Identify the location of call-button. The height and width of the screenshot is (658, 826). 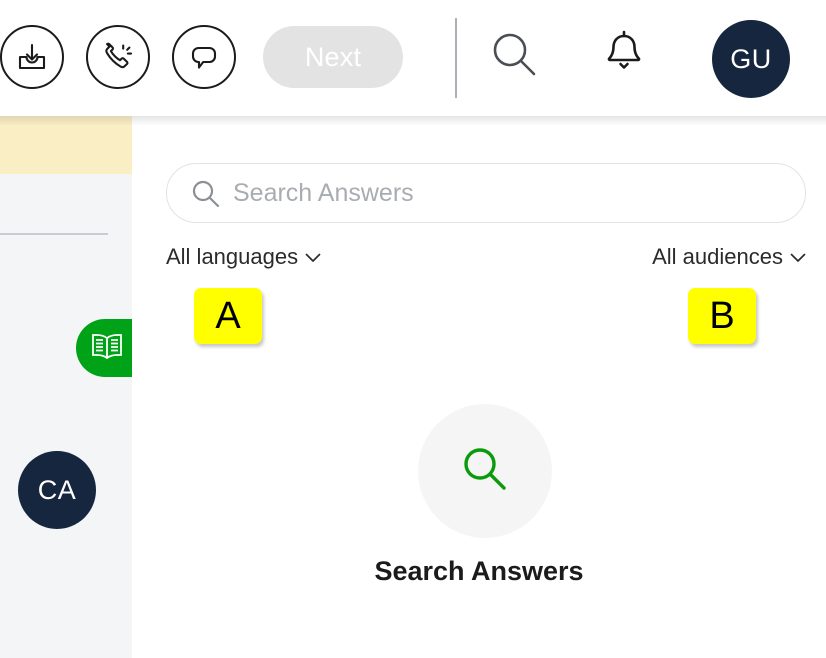
(118, 57).